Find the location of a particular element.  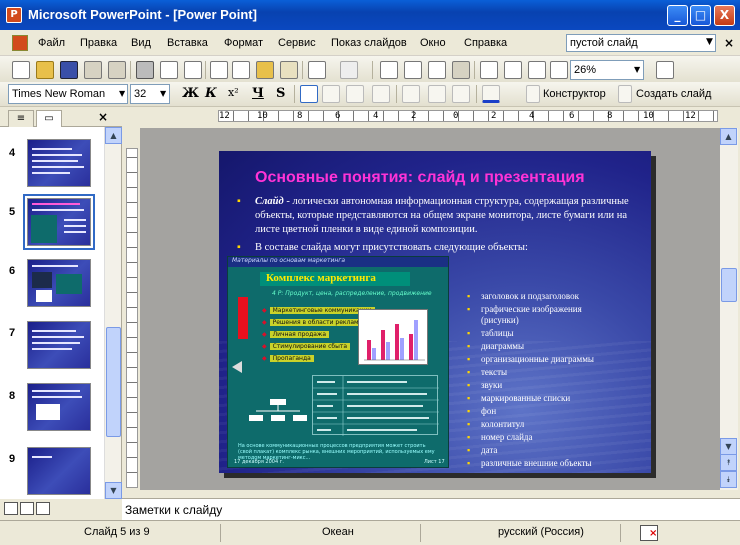

list-item: диаграммы is located at coordinates (542, 346).